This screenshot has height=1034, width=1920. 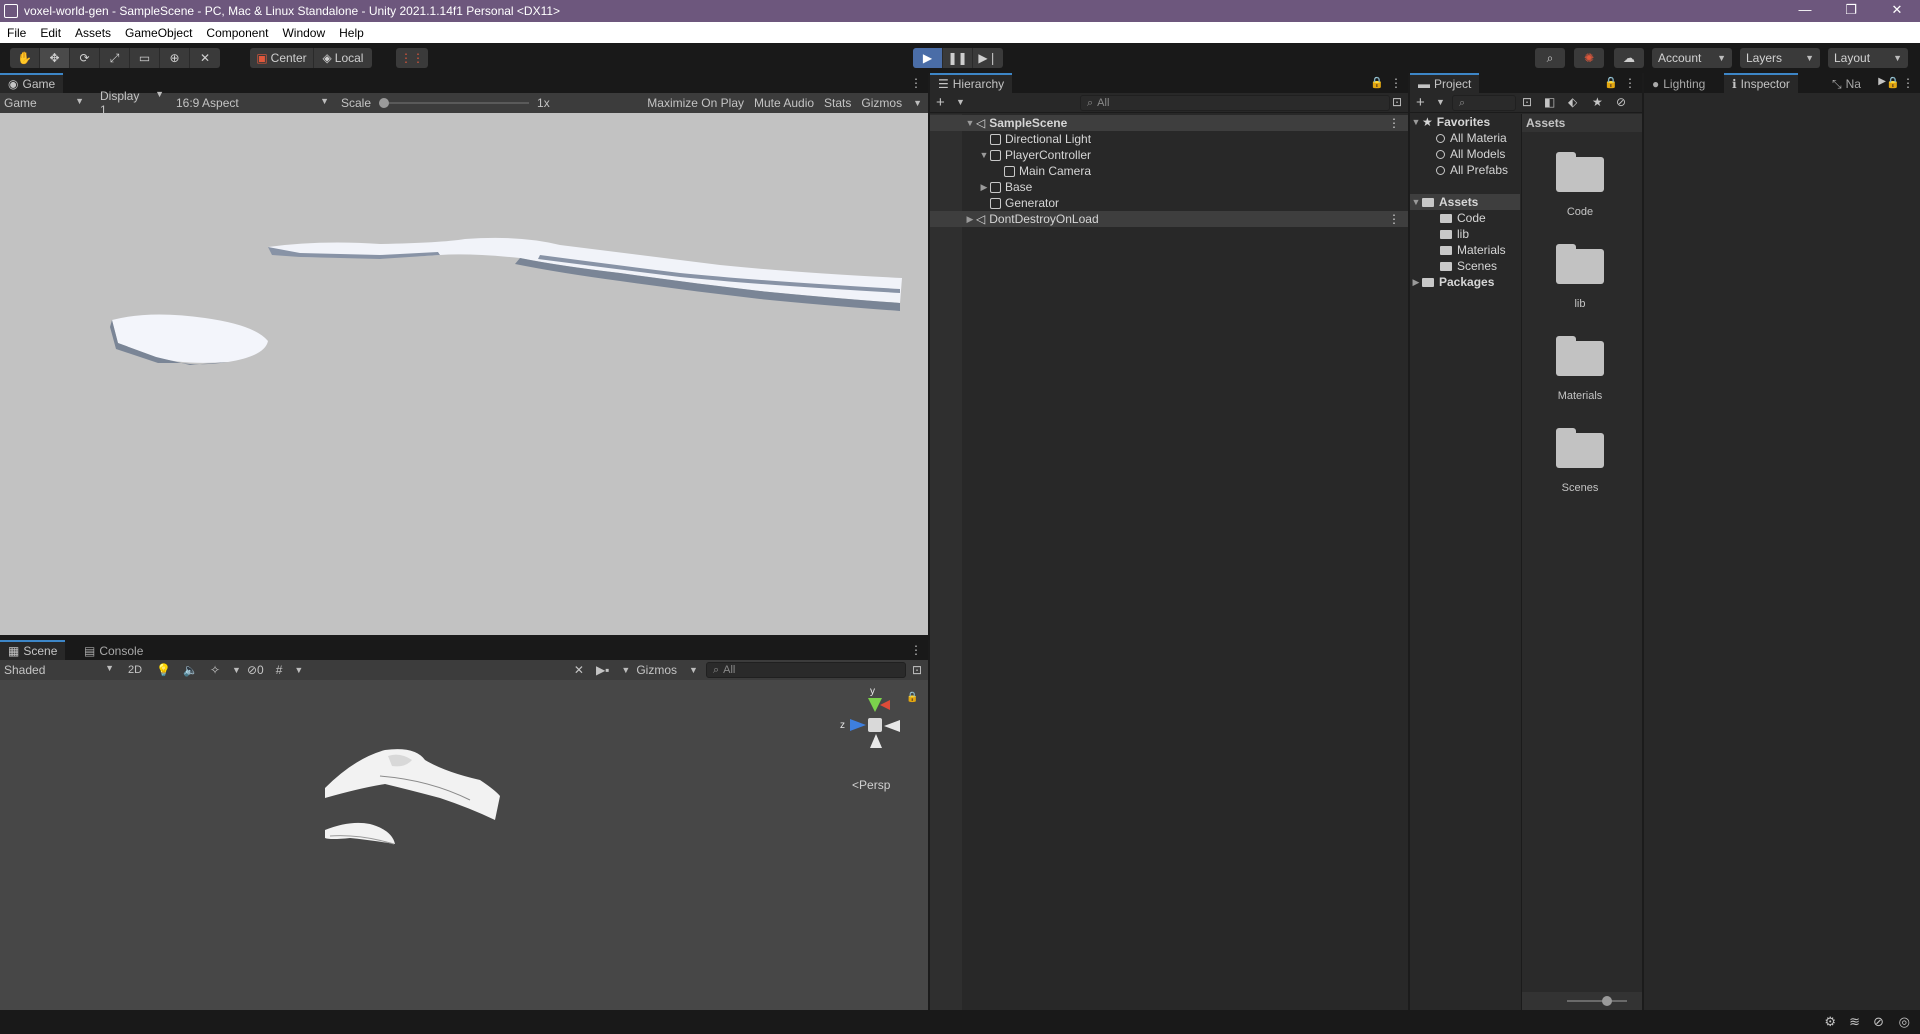 What do you see at coordinates (454, 103) in the screenshot?
I see `scale-slider` at bounding box center [454, 103].